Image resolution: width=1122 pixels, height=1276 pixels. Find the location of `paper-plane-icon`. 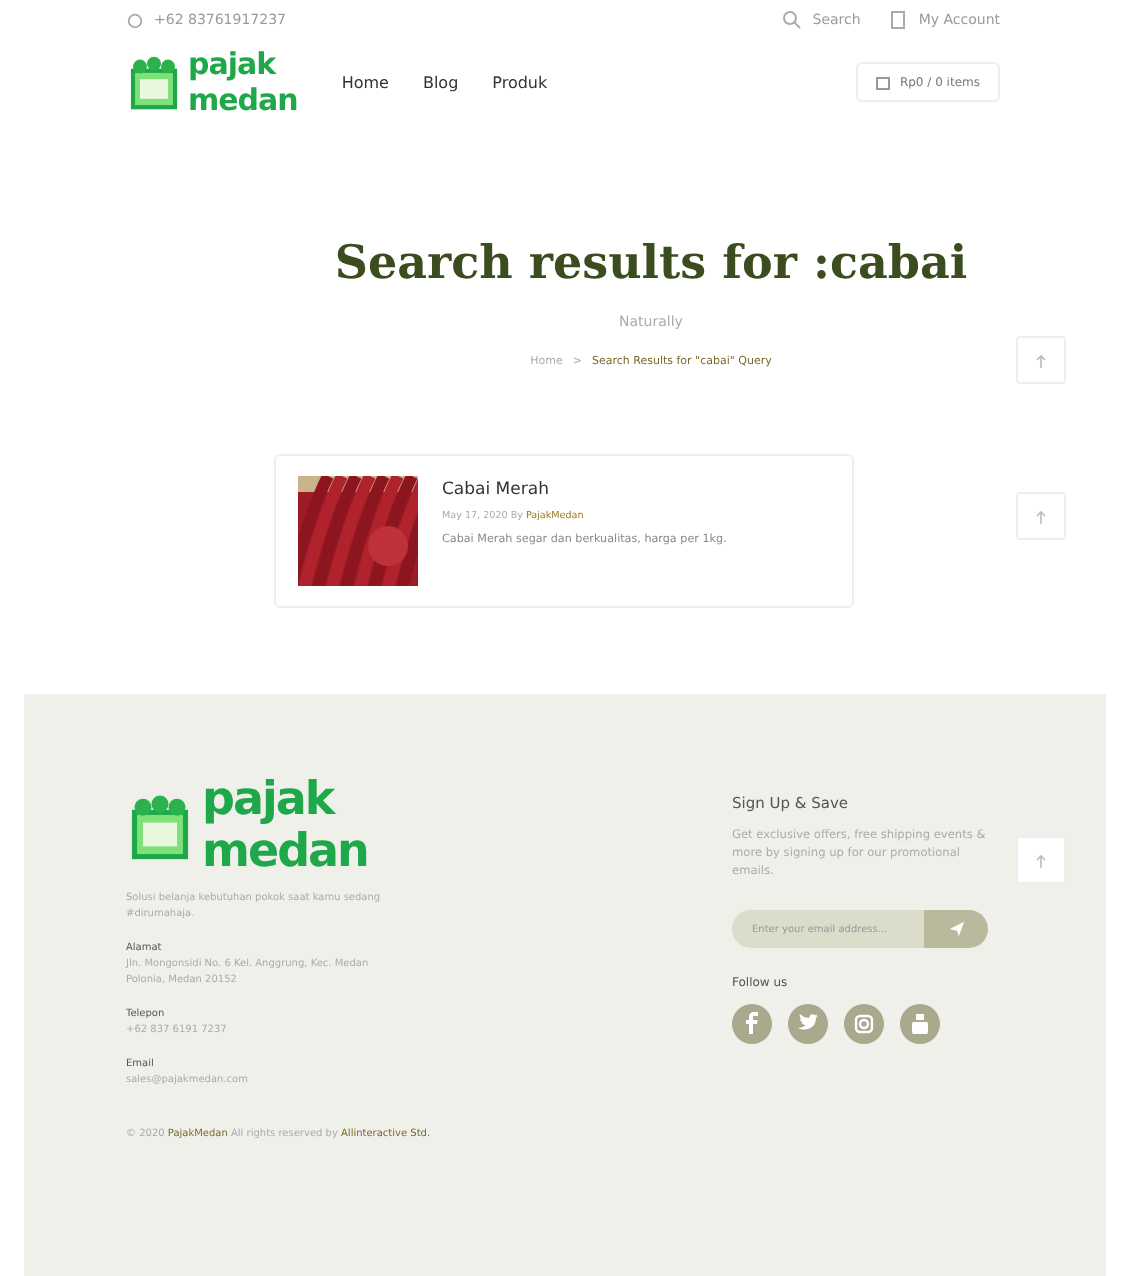

paper-plane-icon is located at coordinates (956, 929).